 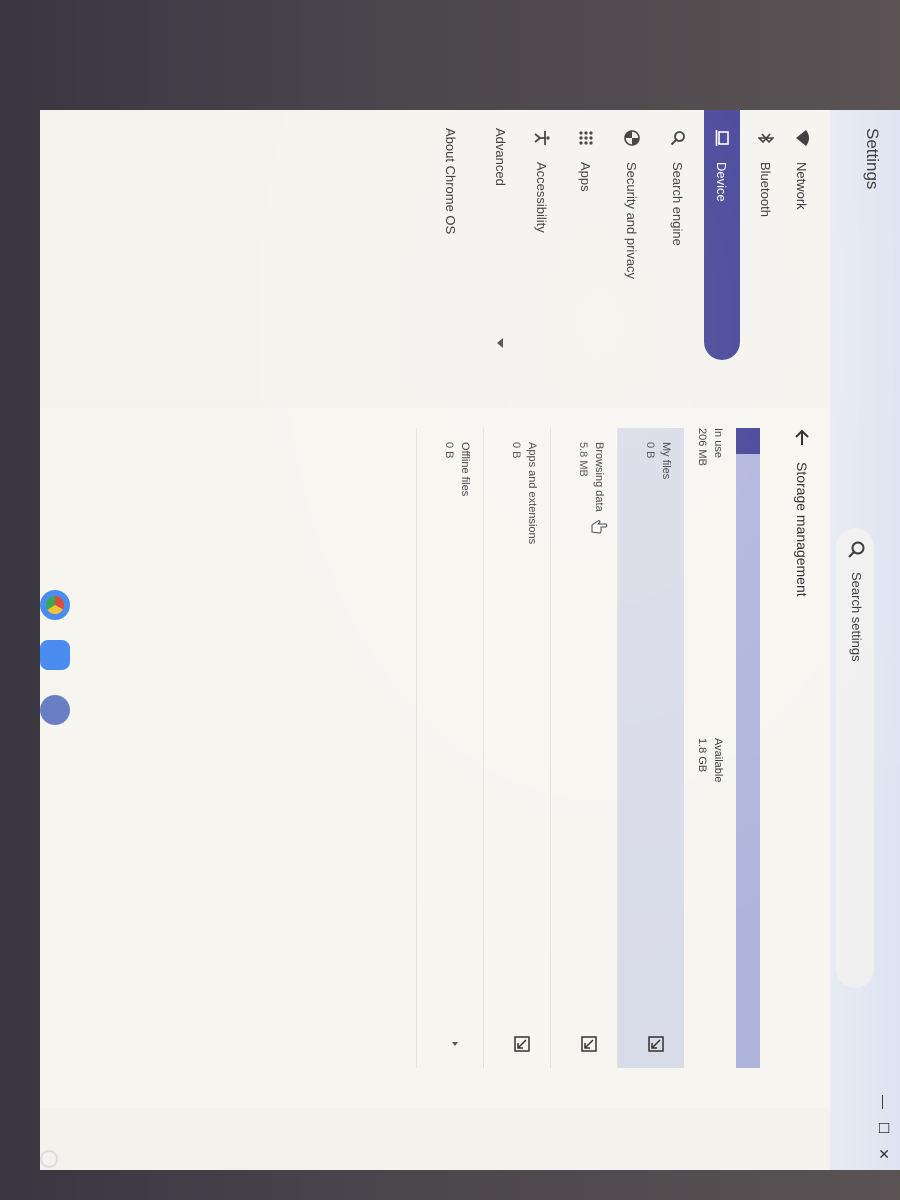 What do you see at coordinates (718, 760) in the screenshot?
I see `available-label: Available` at bounding box center [718, 760].